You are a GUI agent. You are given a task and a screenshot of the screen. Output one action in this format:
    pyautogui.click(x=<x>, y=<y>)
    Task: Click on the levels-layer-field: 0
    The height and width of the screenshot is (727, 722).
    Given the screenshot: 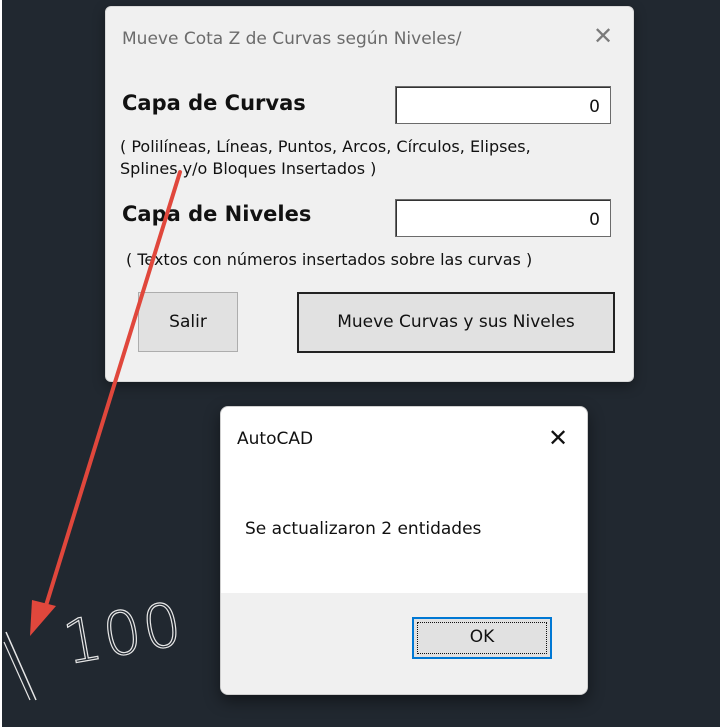 What is the action you would take?
    pyautogui.click(x=503, y=218)
    